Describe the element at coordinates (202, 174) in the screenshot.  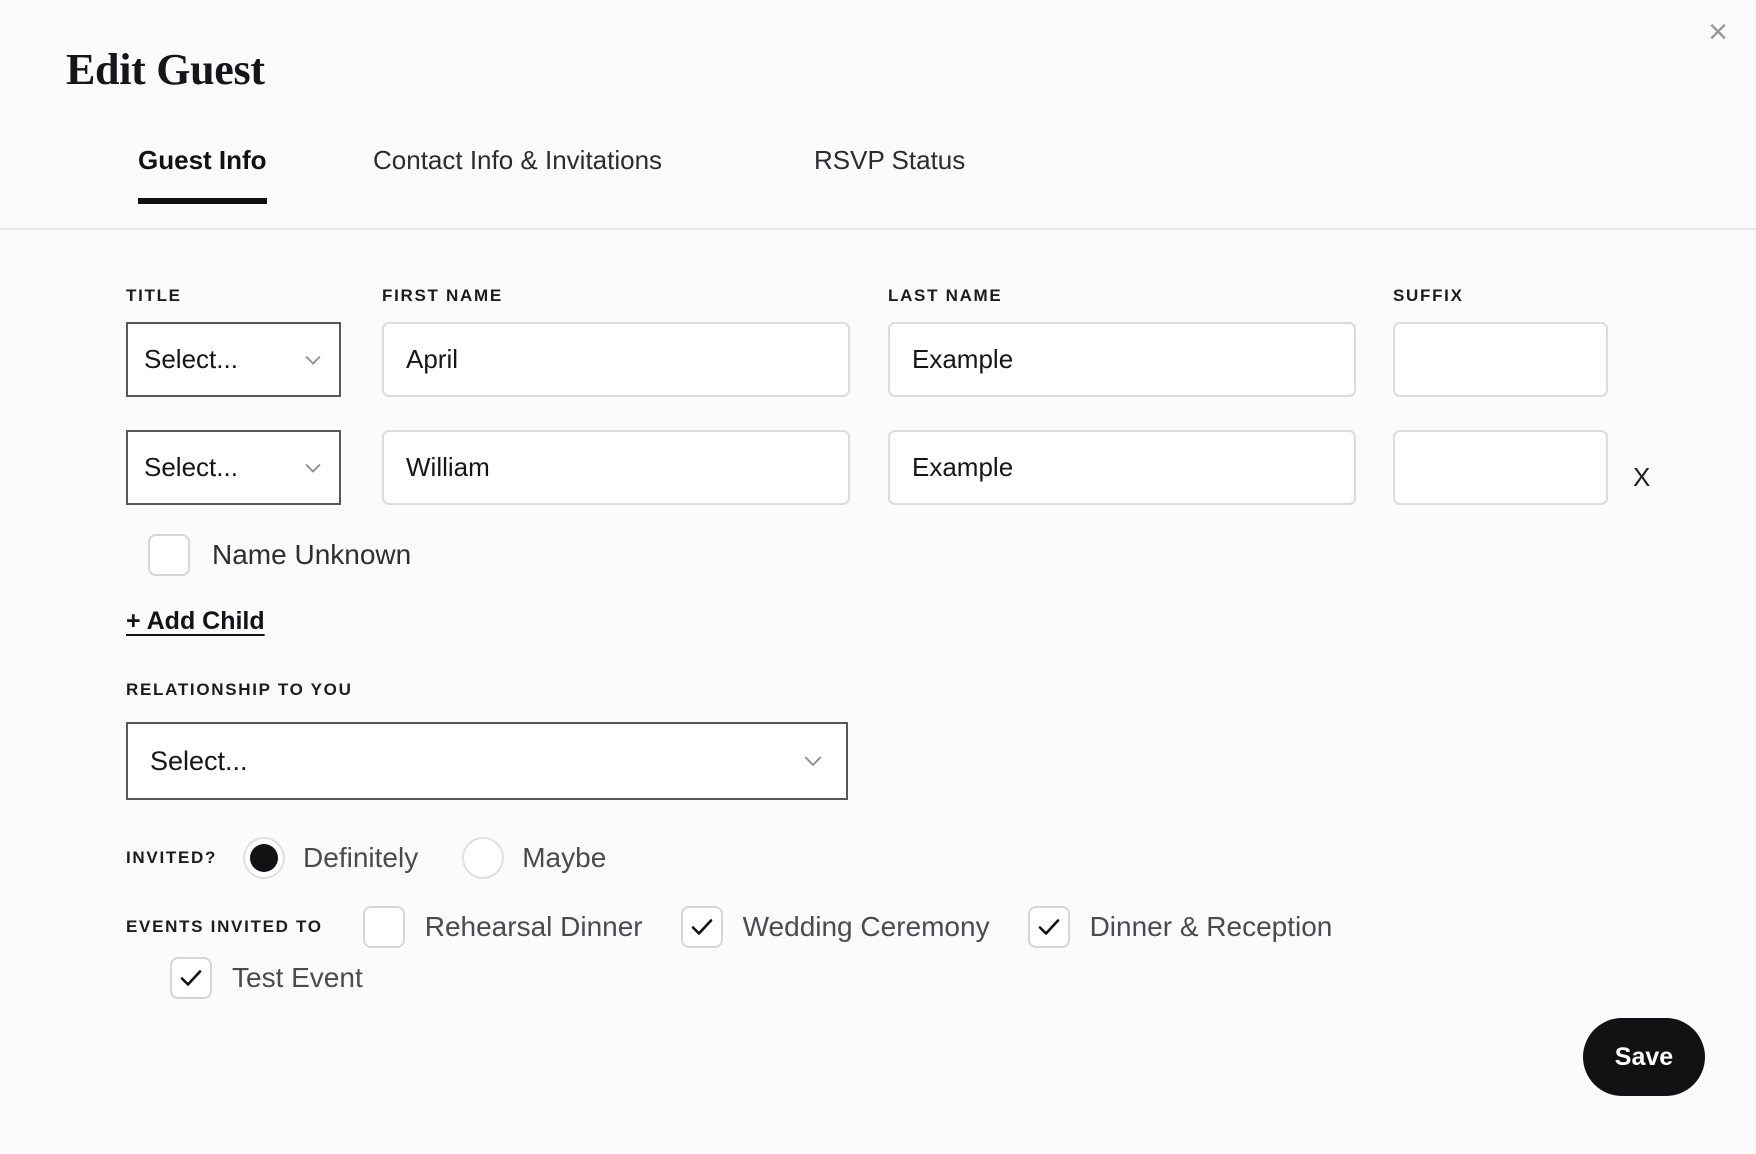
I see `tab-guest-info: Guest Info` at that location.